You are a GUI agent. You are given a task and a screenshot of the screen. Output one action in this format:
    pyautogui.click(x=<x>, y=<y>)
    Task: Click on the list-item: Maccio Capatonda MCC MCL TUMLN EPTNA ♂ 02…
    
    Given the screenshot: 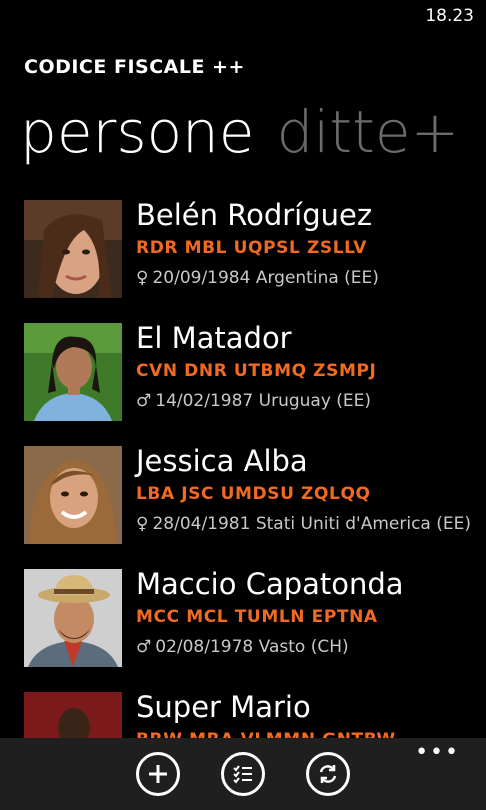 What is the action you would take?
    pyautogui.click(x=255, y=617)
    